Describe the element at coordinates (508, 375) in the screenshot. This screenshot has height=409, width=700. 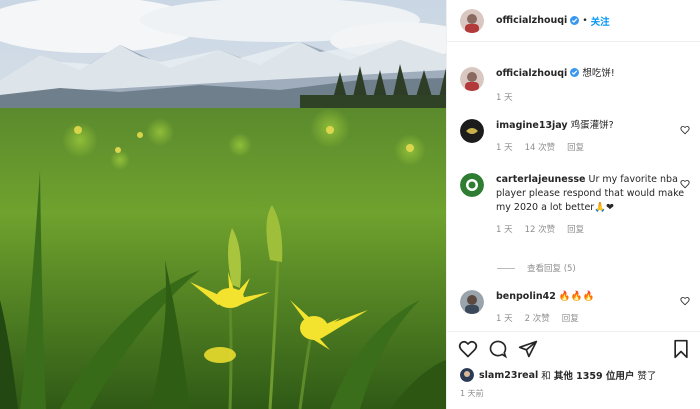
I see `liker-username: slam23real` at that location.